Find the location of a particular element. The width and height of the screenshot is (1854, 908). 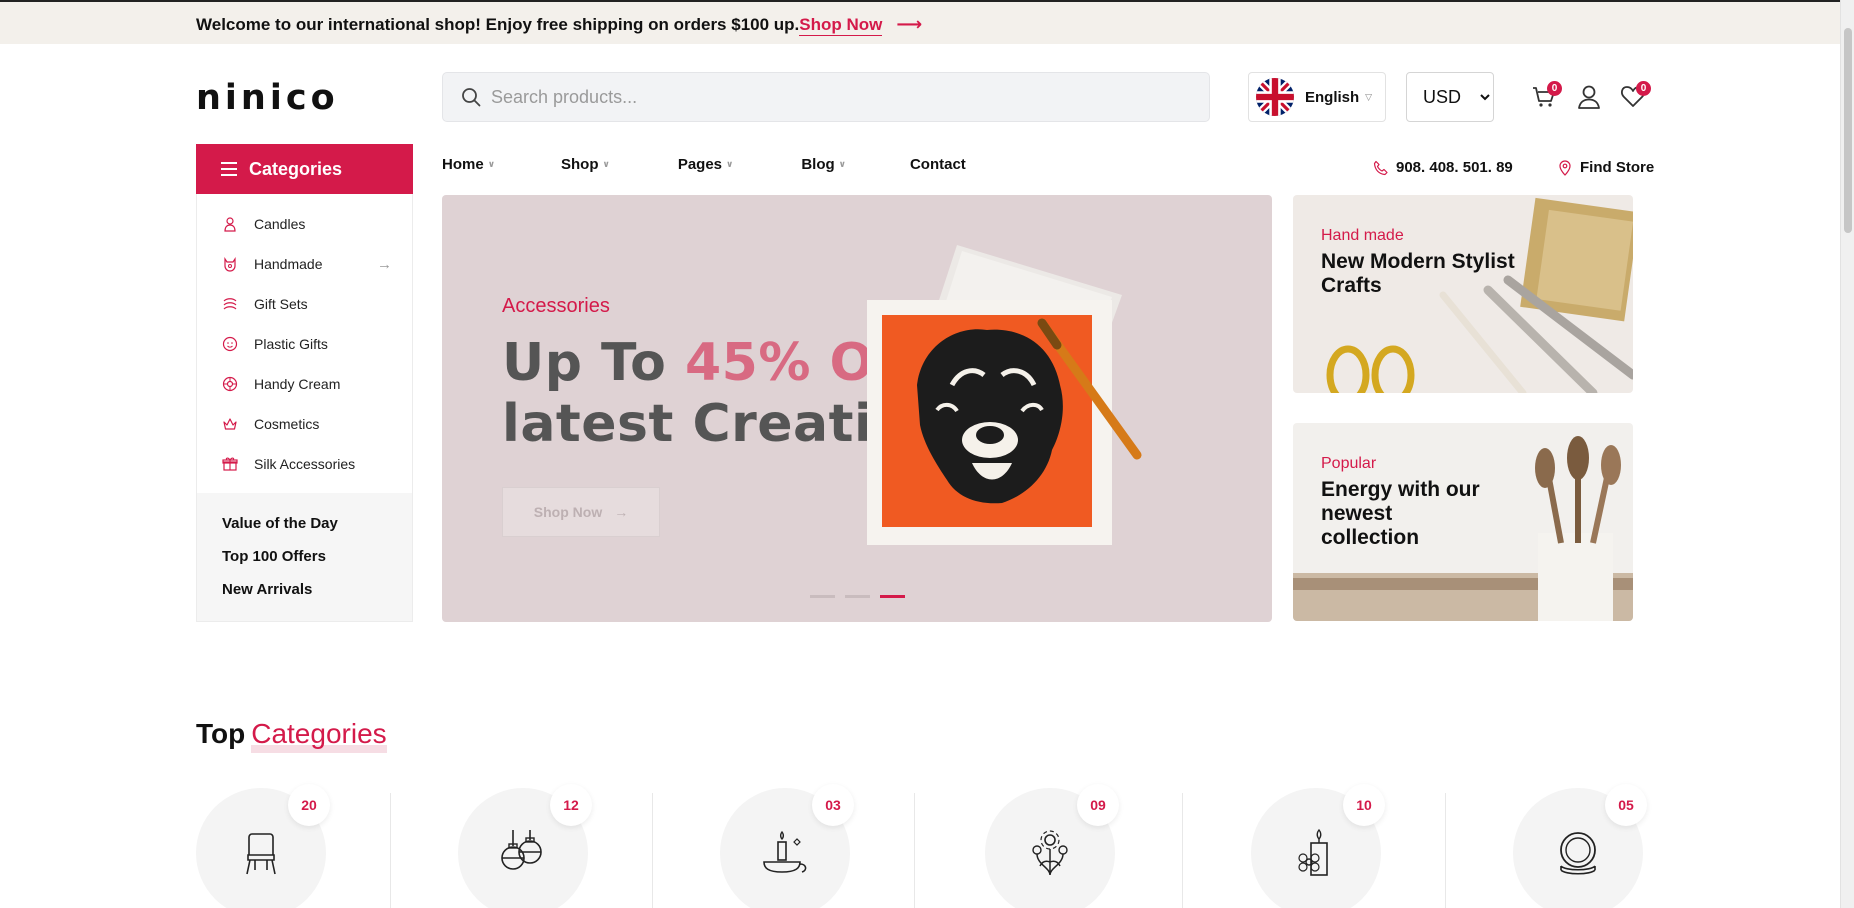

nav-blog: Blog ∨ is located at coordinates (823, 164).